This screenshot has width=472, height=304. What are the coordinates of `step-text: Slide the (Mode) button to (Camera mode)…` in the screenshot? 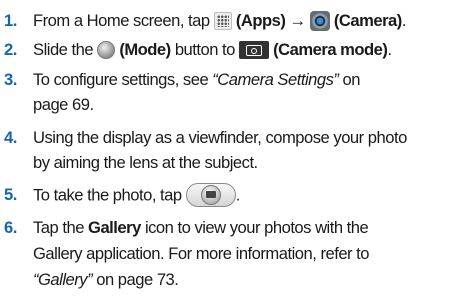 It's located at (212, 50).